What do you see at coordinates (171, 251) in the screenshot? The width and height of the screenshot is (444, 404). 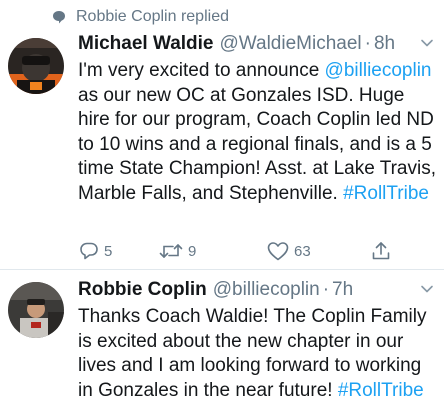 I see `retweet-icon` at bounding box center [171, 251].